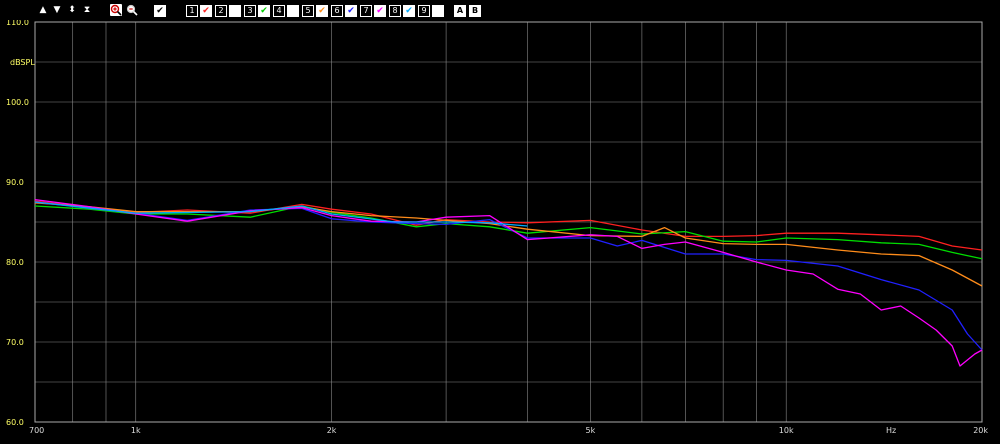 The width and height of the screenshot is (1000, 444). I want to click on channel-3-number: 3, so click(250, 11).